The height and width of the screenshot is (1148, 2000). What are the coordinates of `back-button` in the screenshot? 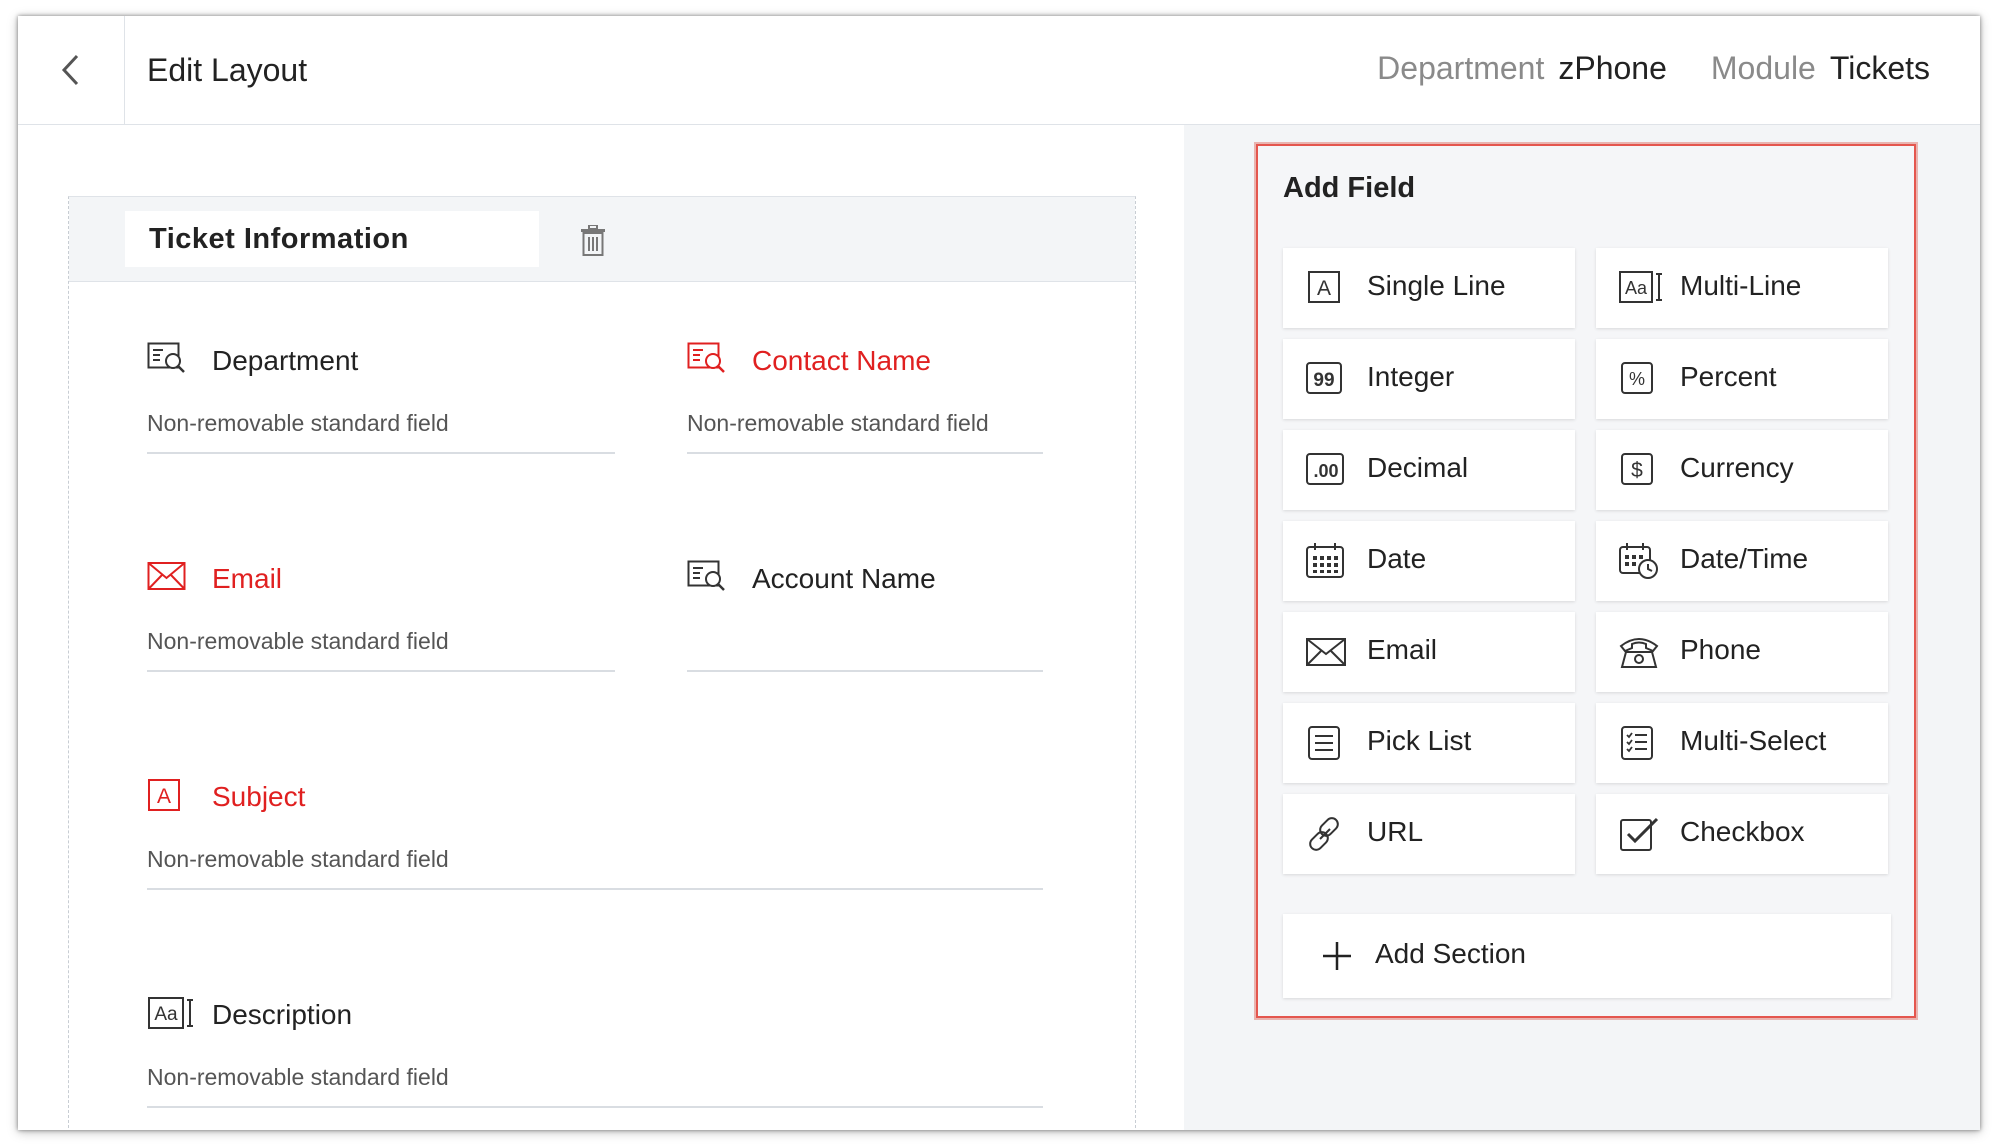 It's located at (71, 70).